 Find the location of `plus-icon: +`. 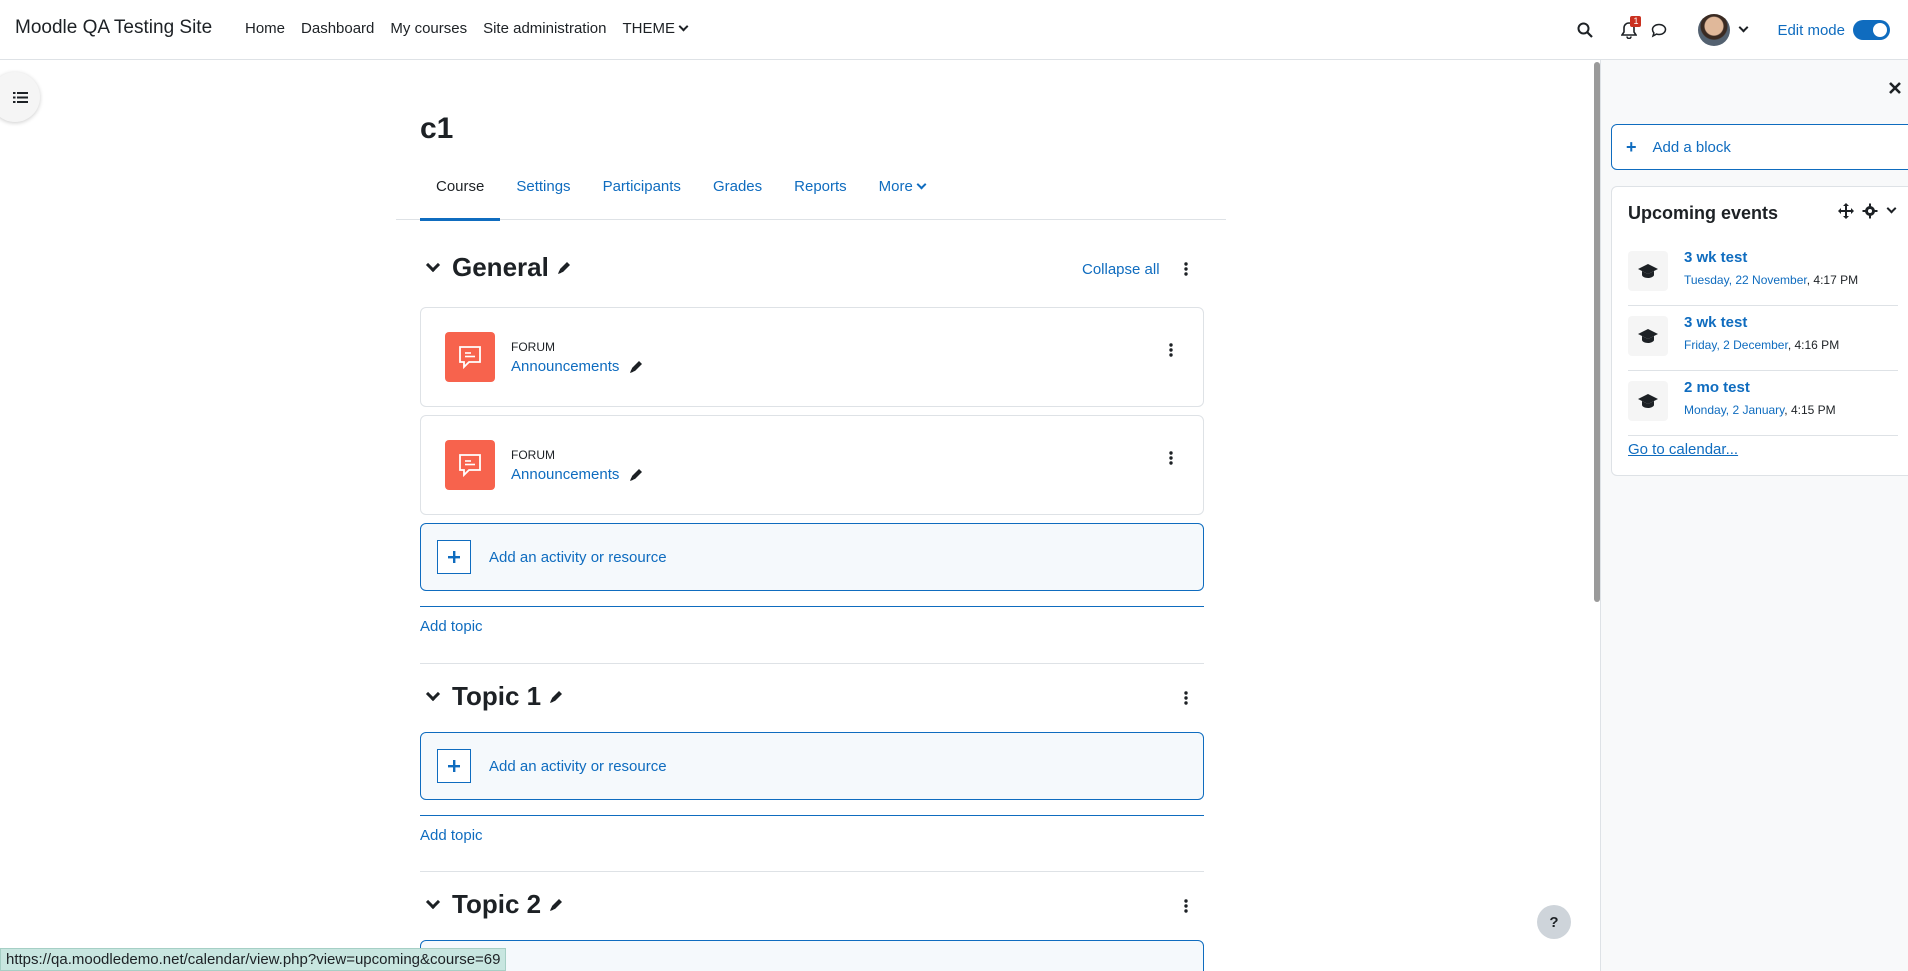

plus-icon: + is located at coordinates (1631, 146).